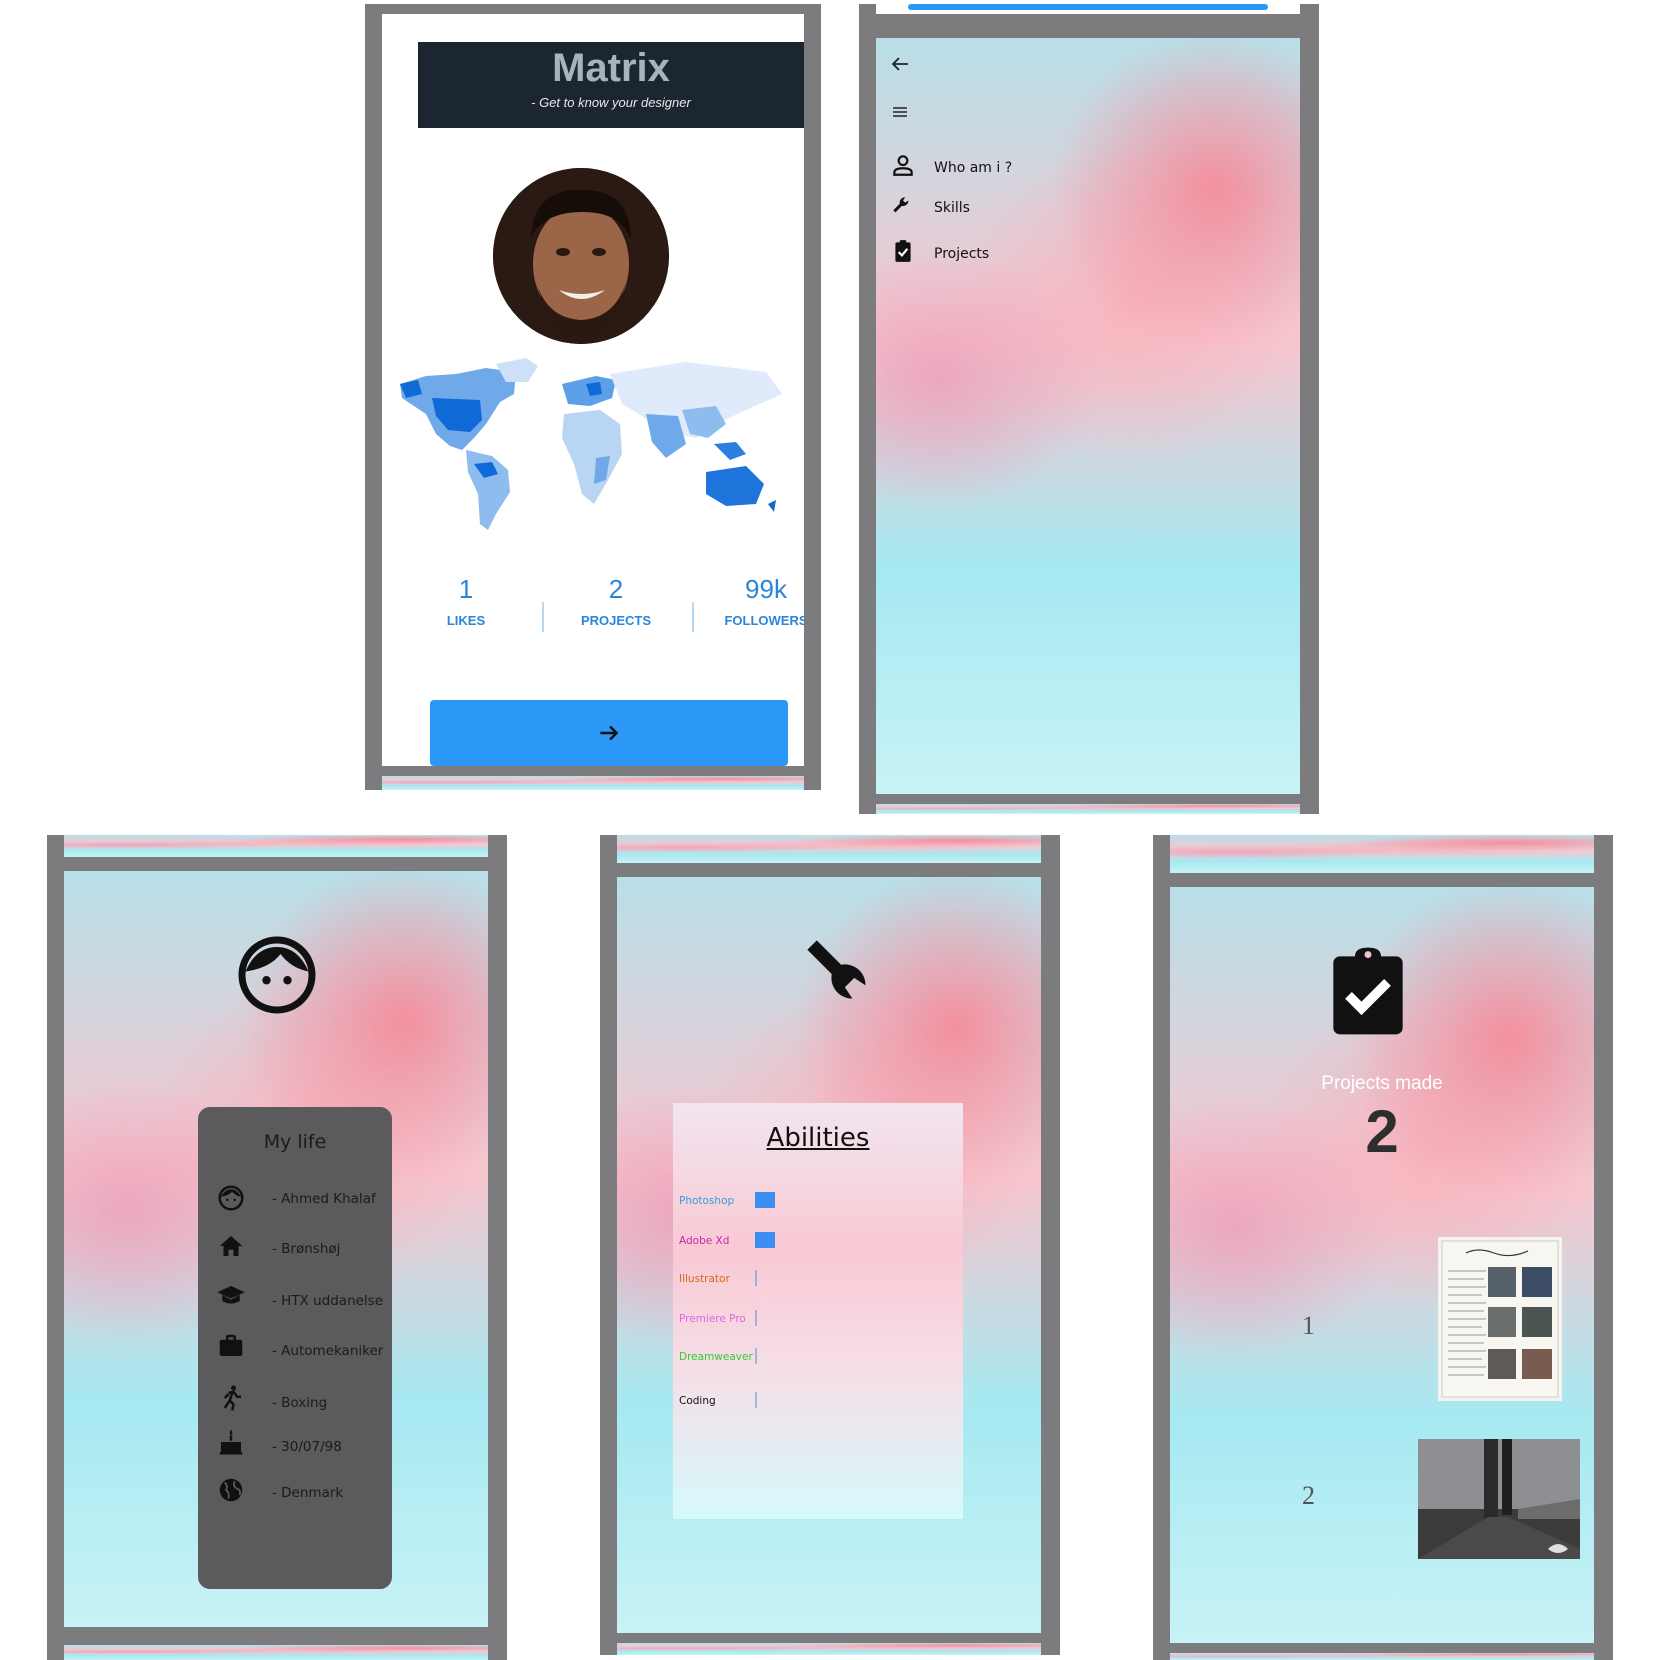 This screenshot has width=1660, height=1660. What do you see at coordinates (1382, 1131) in the screenshot?
I see `projects-made-count: 2` at bounding box center [1382, 1131].